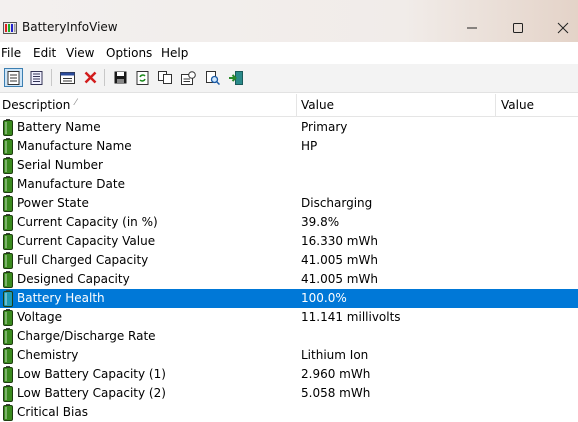 This screenshot has width=578, height=422. I want to click on list-item: Current Capacity (in %) 39.8%, so click(289, 222).